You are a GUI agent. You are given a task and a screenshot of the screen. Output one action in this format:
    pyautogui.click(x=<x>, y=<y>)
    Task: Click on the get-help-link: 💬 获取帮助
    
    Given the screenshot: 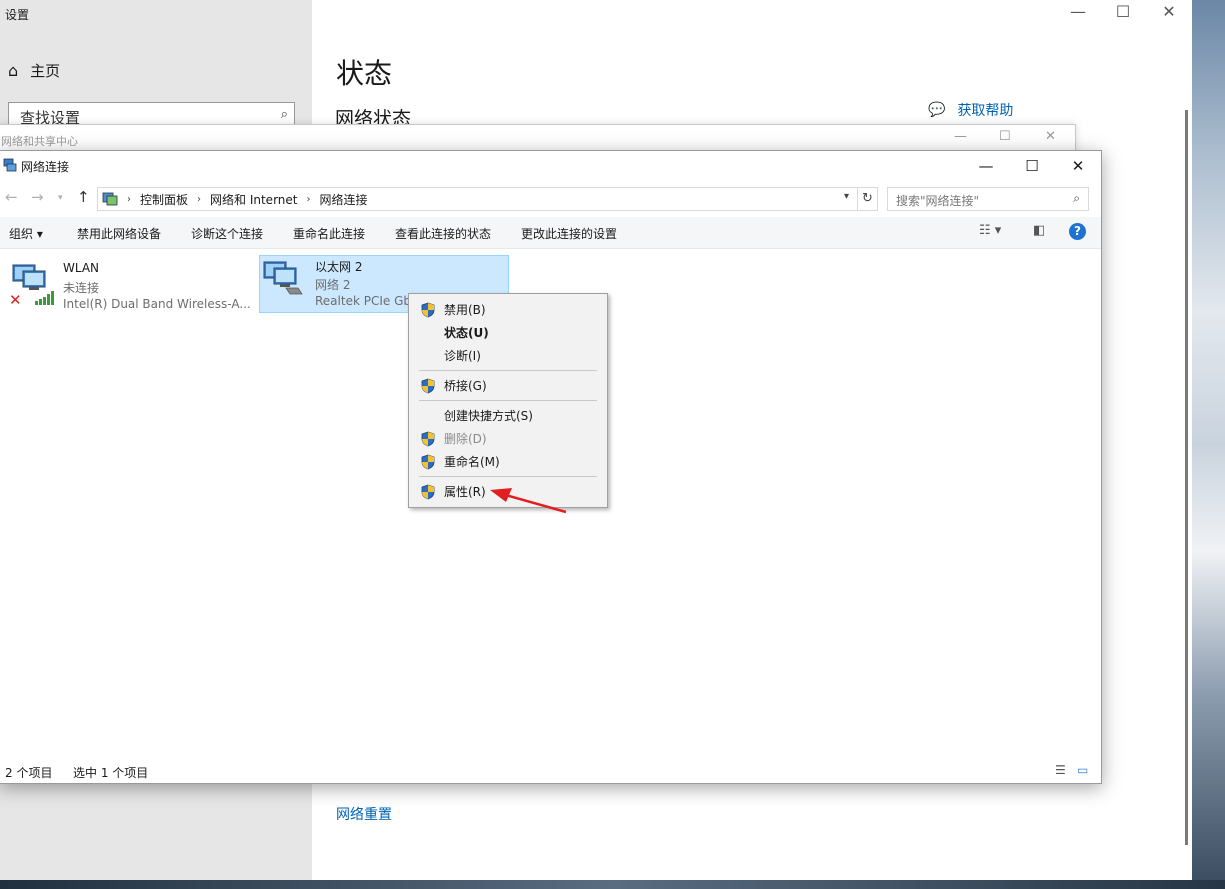 What is the action you would take?
    pyautogui.click(x=970, y=110)
    